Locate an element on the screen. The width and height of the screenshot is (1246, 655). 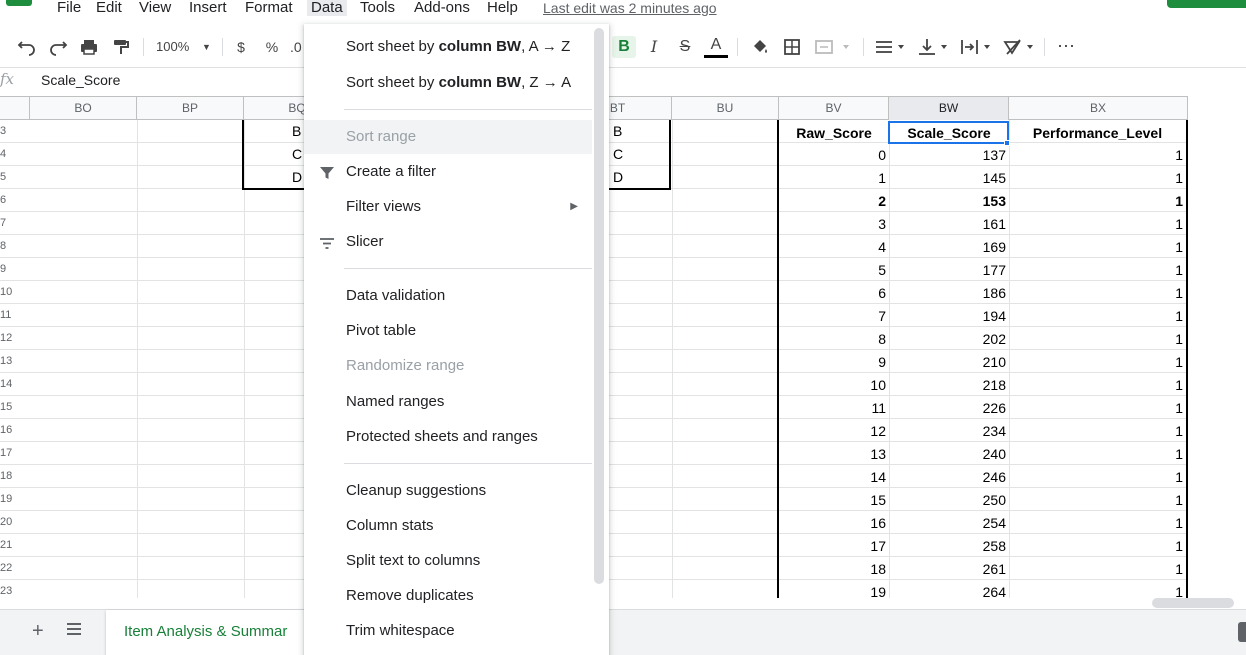
cell-raw-score: 2 is located at coordinates (834, 201).